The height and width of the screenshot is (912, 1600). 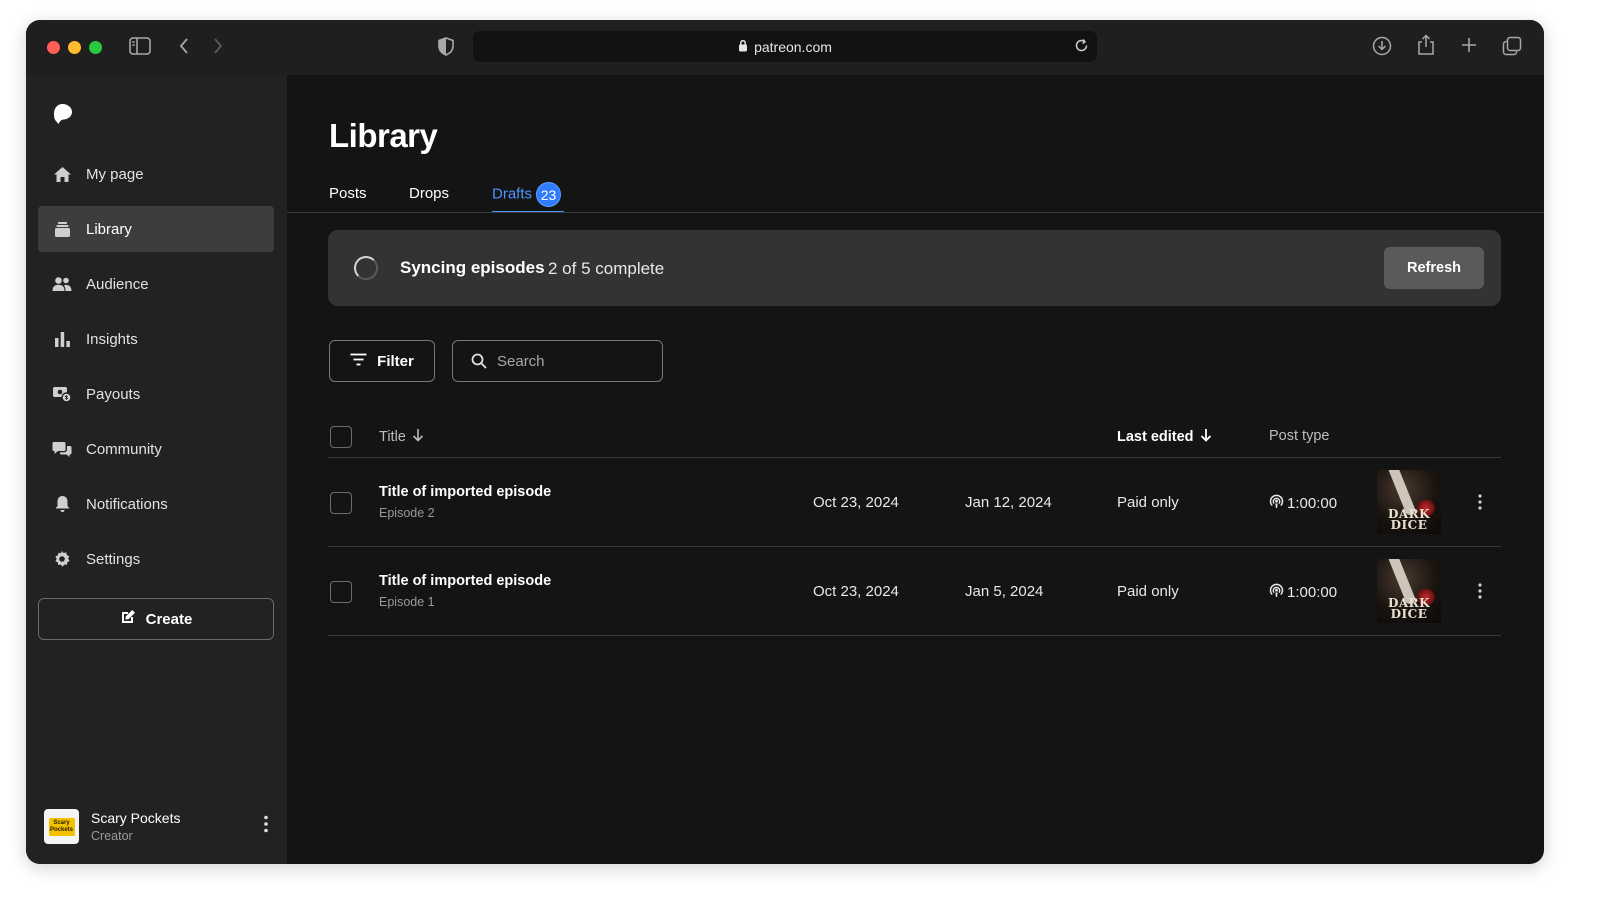 I want to click on drafts-count-badge: 23, so click(x=549, y=194).